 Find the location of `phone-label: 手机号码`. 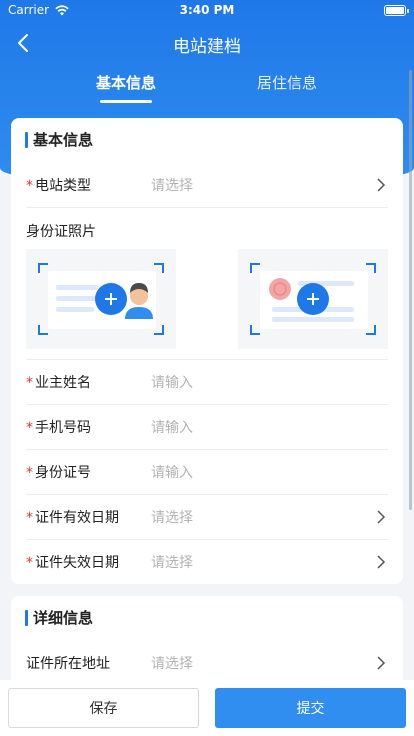

phone-label: 手机号码 is located at coordinates (63, 428).